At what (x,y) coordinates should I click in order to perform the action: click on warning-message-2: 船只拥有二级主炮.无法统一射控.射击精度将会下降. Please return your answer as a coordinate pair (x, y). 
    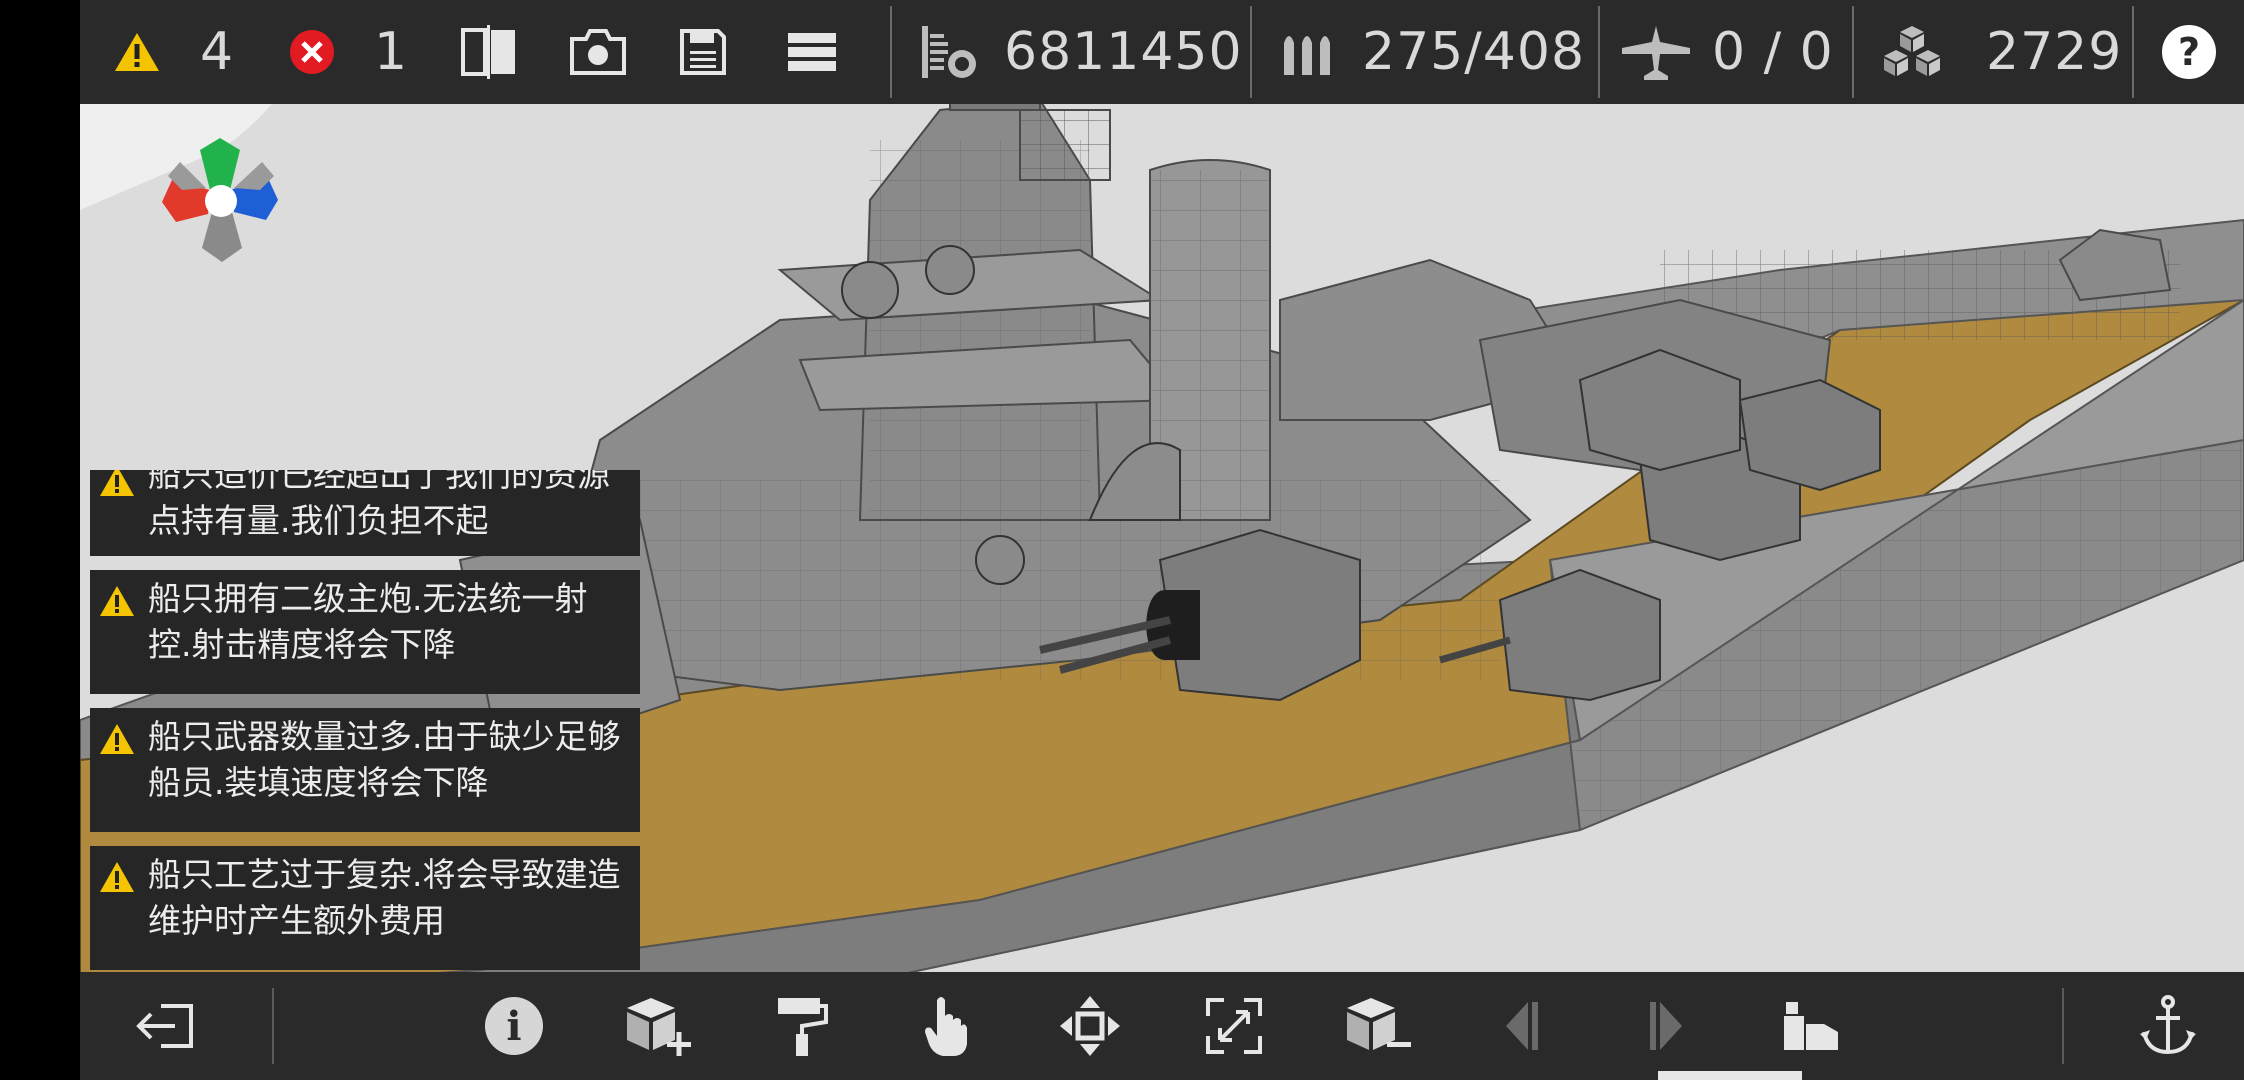
    Looking at the image, I should click on (365, 632).